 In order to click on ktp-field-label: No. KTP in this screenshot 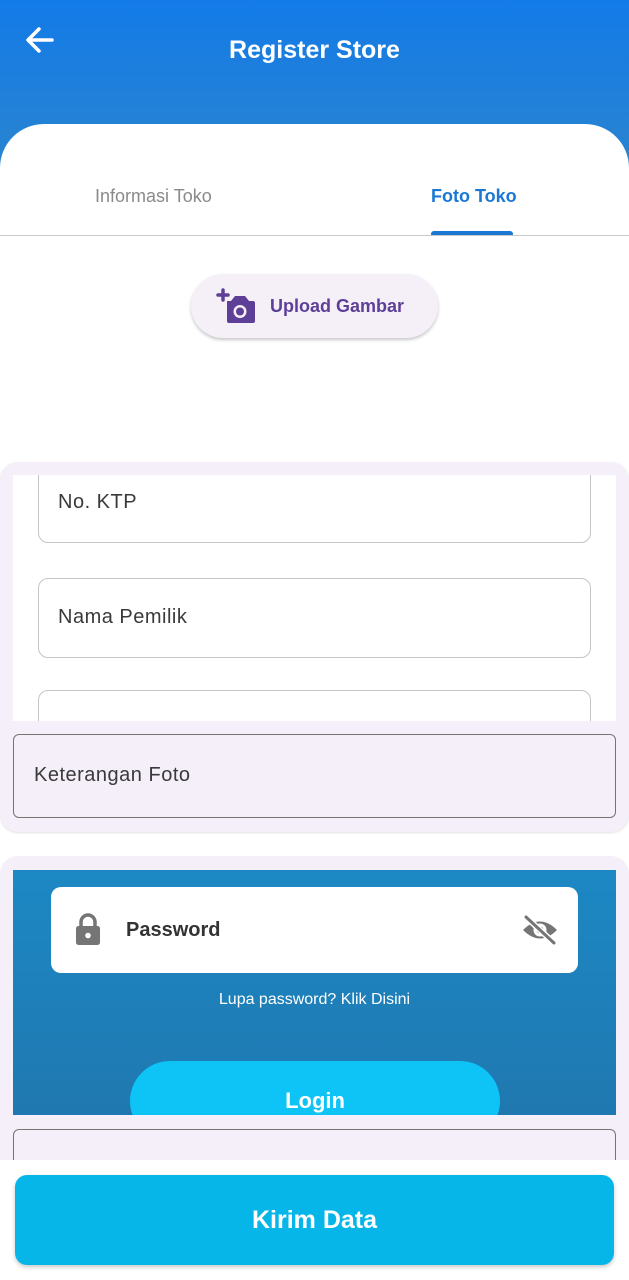, I will do `click(98, 502)`.